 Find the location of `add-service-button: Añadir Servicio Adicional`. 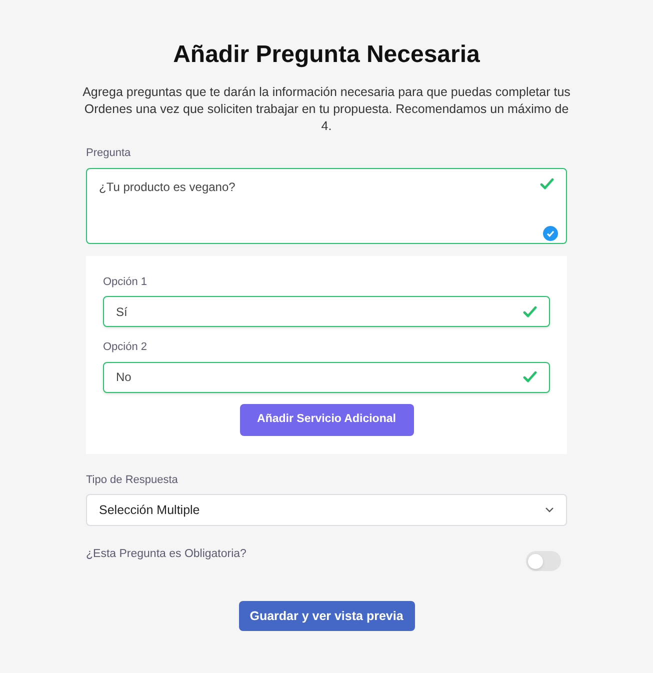

add-service-button: Añadir Servicio Adicional is located at coordinates (327, 420).